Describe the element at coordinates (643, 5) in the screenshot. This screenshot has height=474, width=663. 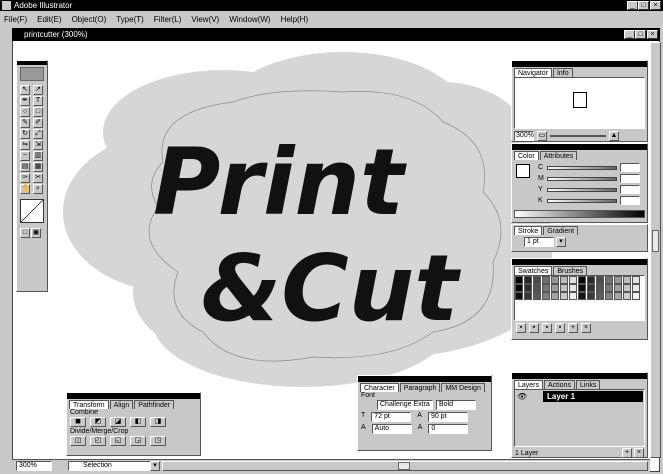
I see `maximize-icon: □` at that location.